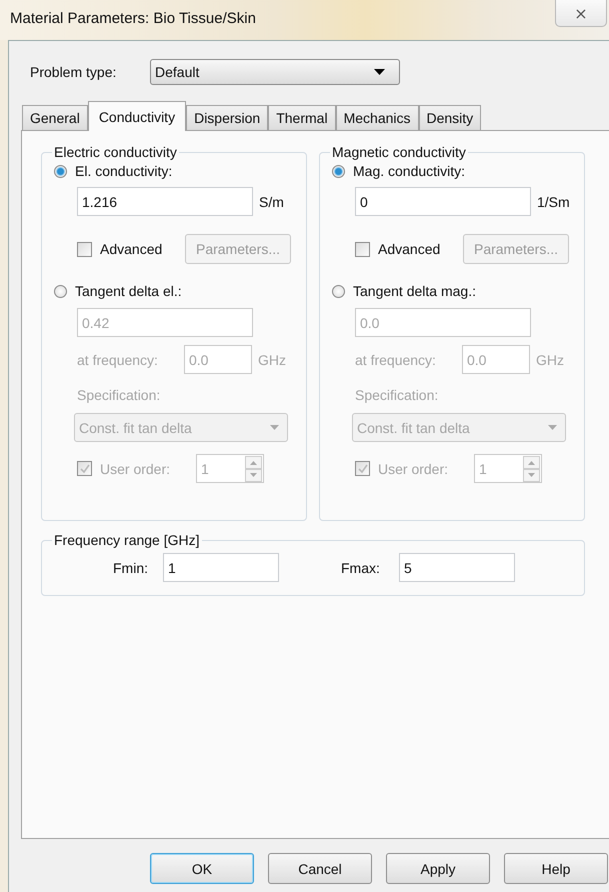 The height and width of the screenshot is (892, 609). Describe the element at coordinates (302, 117) in the screenshot. I see `tab: Thermal` at that location.